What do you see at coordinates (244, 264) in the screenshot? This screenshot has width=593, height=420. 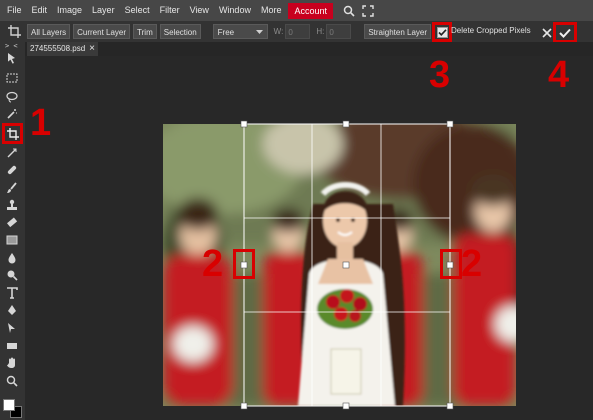 I see `annotation-box-2-left` at bounding box center [244, 264].